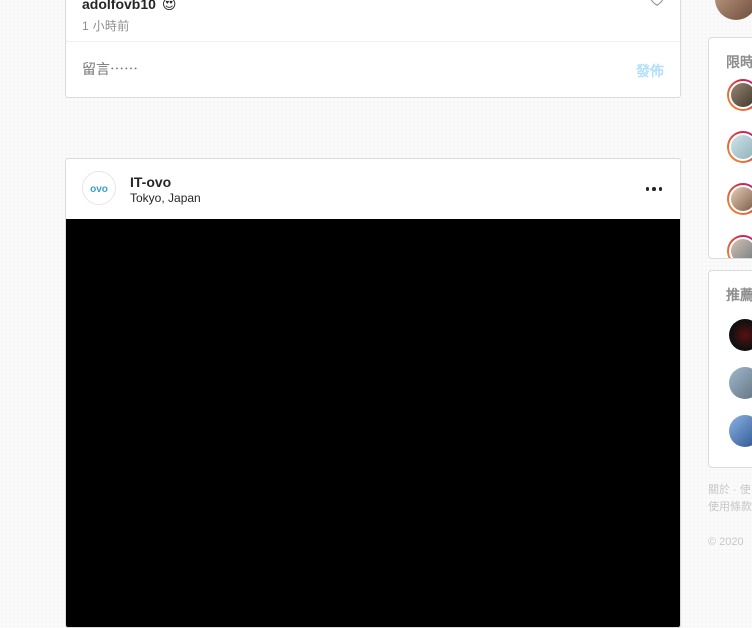 The width and height of the screenshot is (752, 628). Describe the element at coordinates (322, 69) in the screenshot. I see `comment-input` at that location.